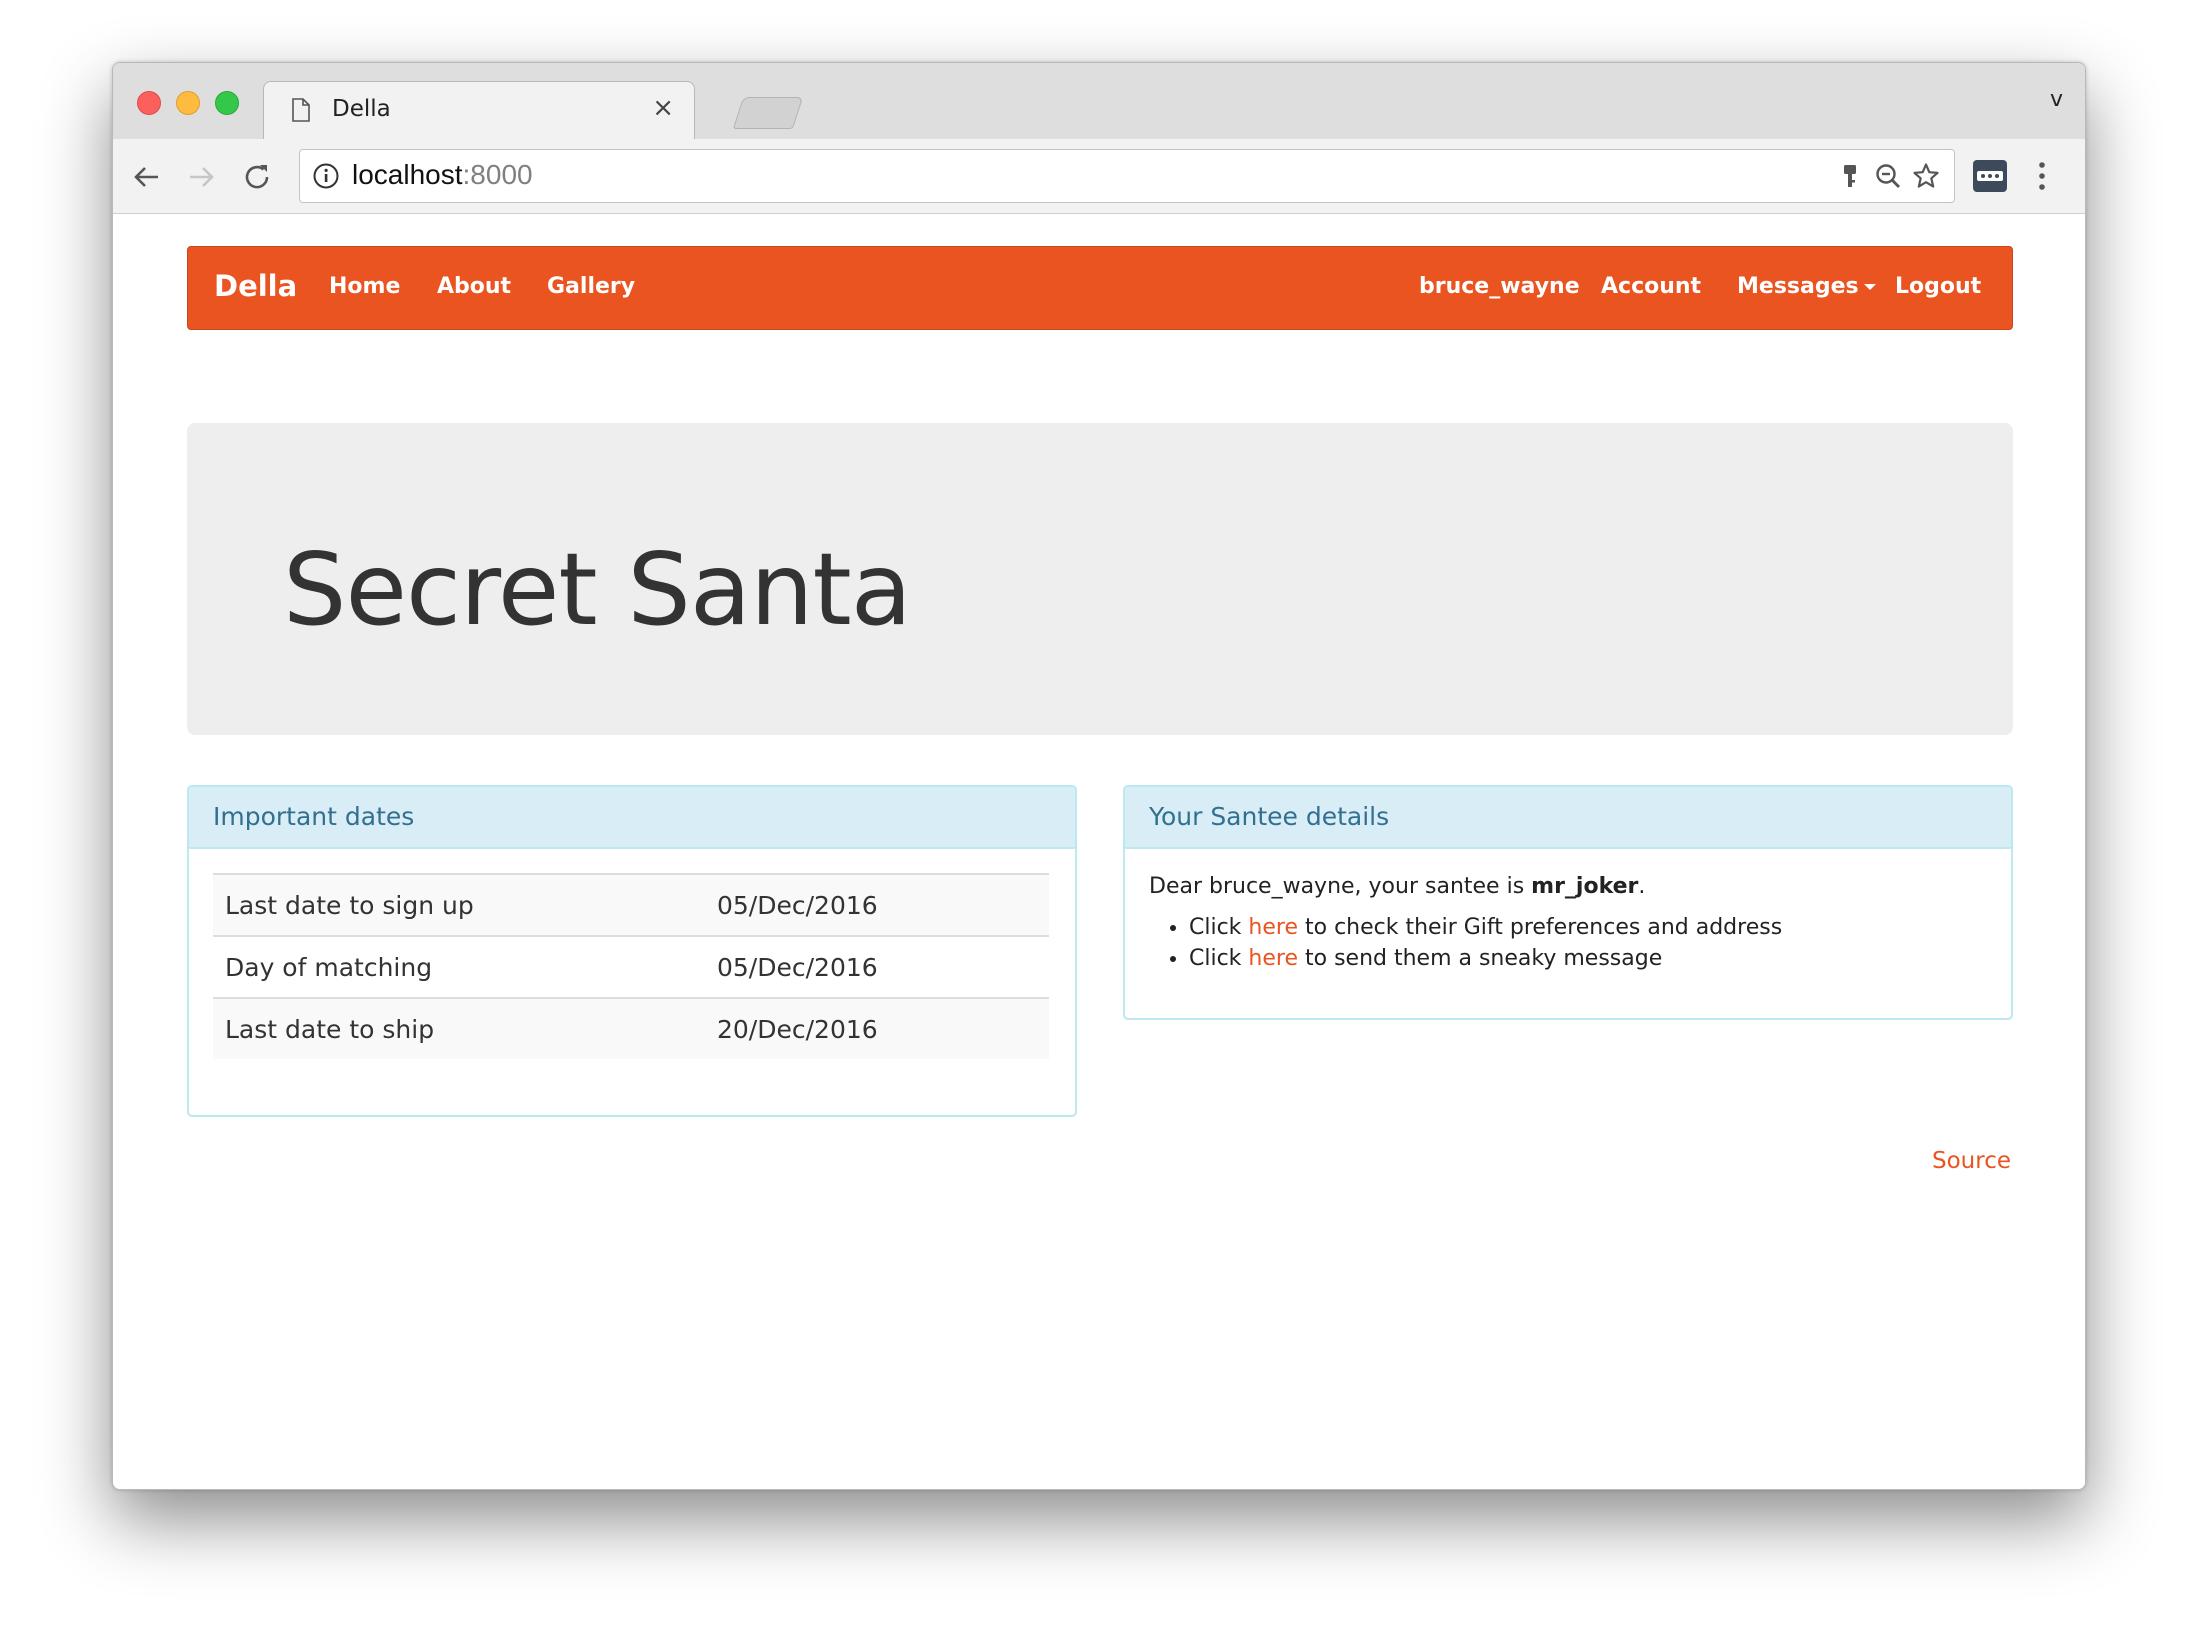 This screenshot has width=2196, height=1650. Describe the element at coordinates (1651, 286) in the screenshot. I see `nav-account: Account` at that location.